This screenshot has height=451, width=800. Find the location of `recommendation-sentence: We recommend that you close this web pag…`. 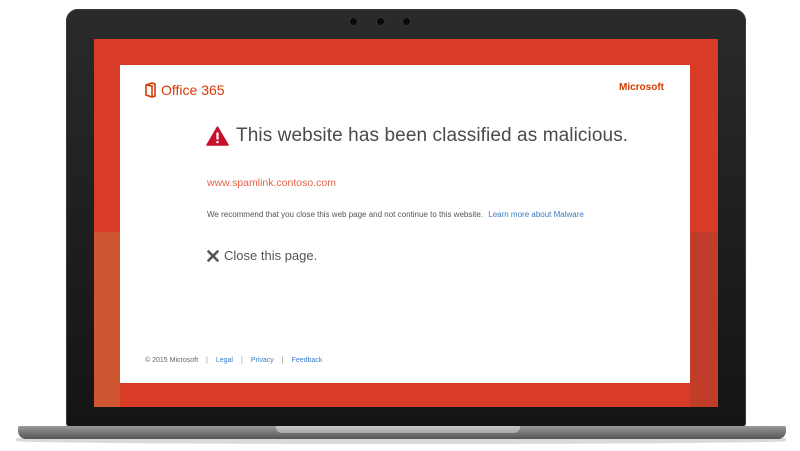

recommendation-sentence: We recommend that you close this web pag… is located at coordinates (345, 214).